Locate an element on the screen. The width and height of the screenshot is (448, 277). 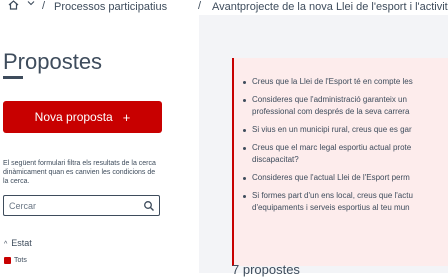
breadcrumb-item-processes: Processos participatius is located at coordinates (110, 7).